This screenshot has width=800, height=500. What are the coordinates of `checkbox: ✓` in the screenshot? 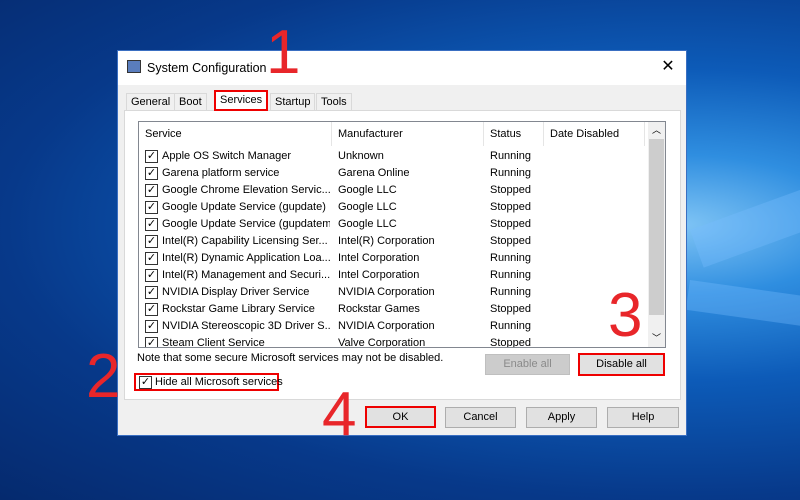 It's located at (145, 382).